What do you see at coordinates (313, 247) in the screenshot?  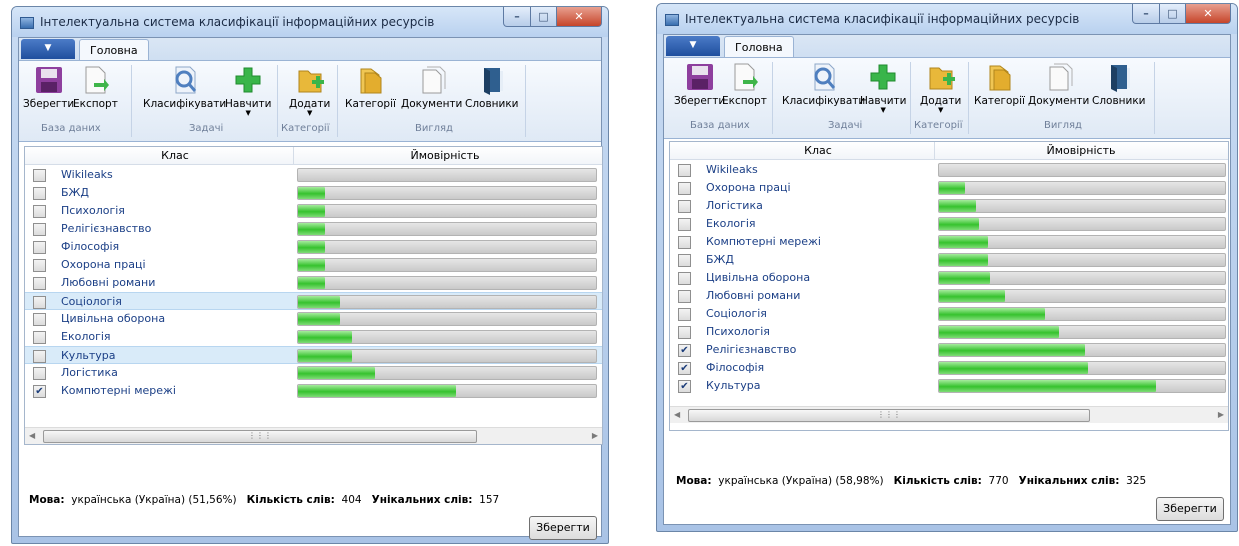 I see `table-row: Філософія` at bounding box center [313, 247].